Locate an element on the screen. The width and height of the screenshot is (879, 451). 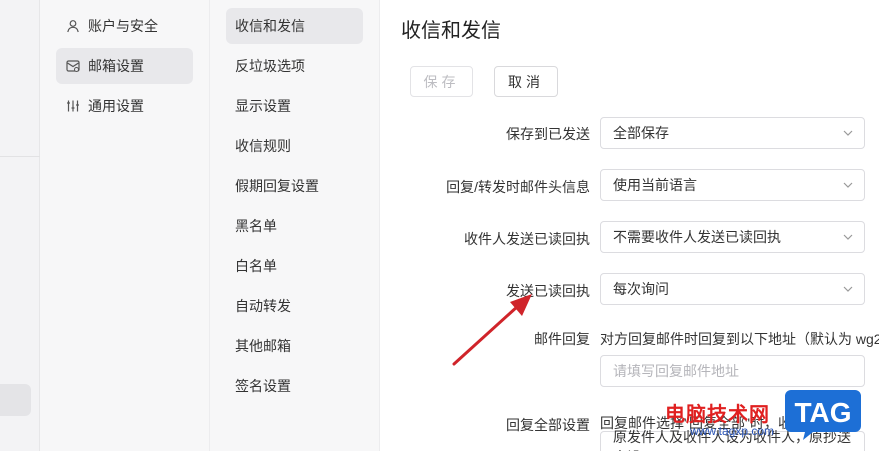
user-icon is located at coordinates (73, 26).